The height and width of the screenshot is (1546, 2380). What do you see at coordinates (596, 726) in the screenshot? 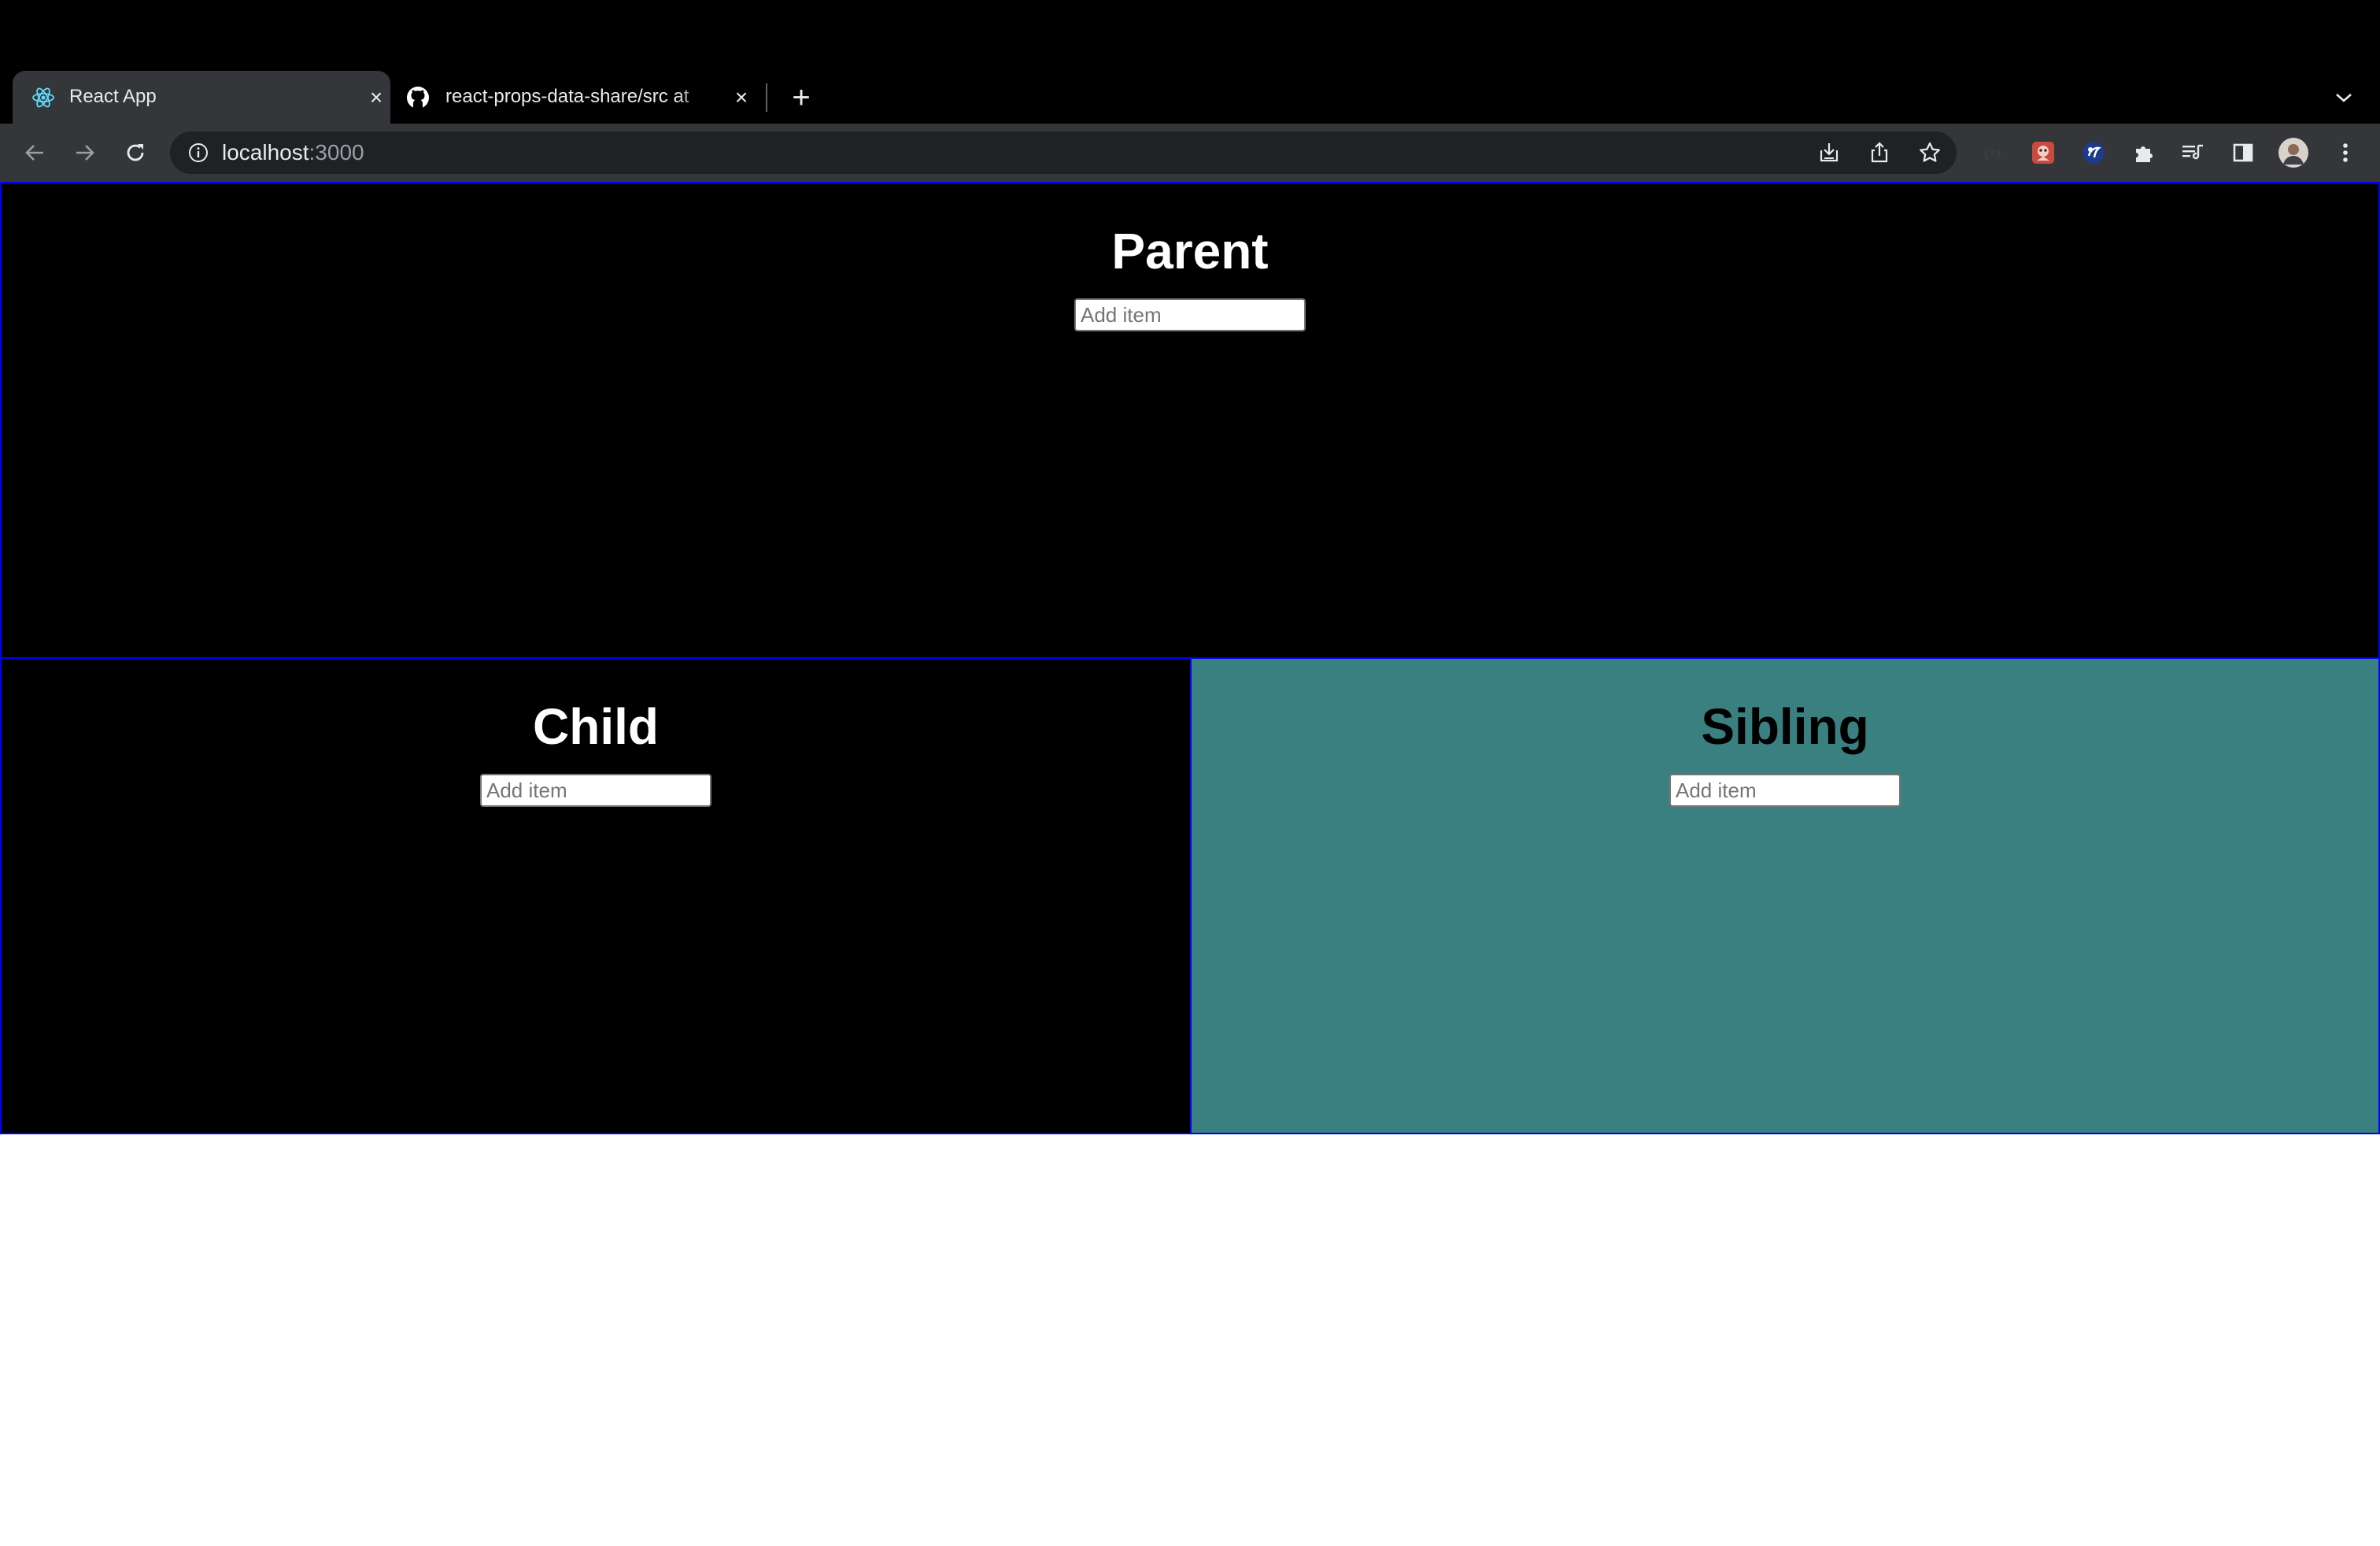
I see `child-heading: Child` at bounding box center [596, 726].